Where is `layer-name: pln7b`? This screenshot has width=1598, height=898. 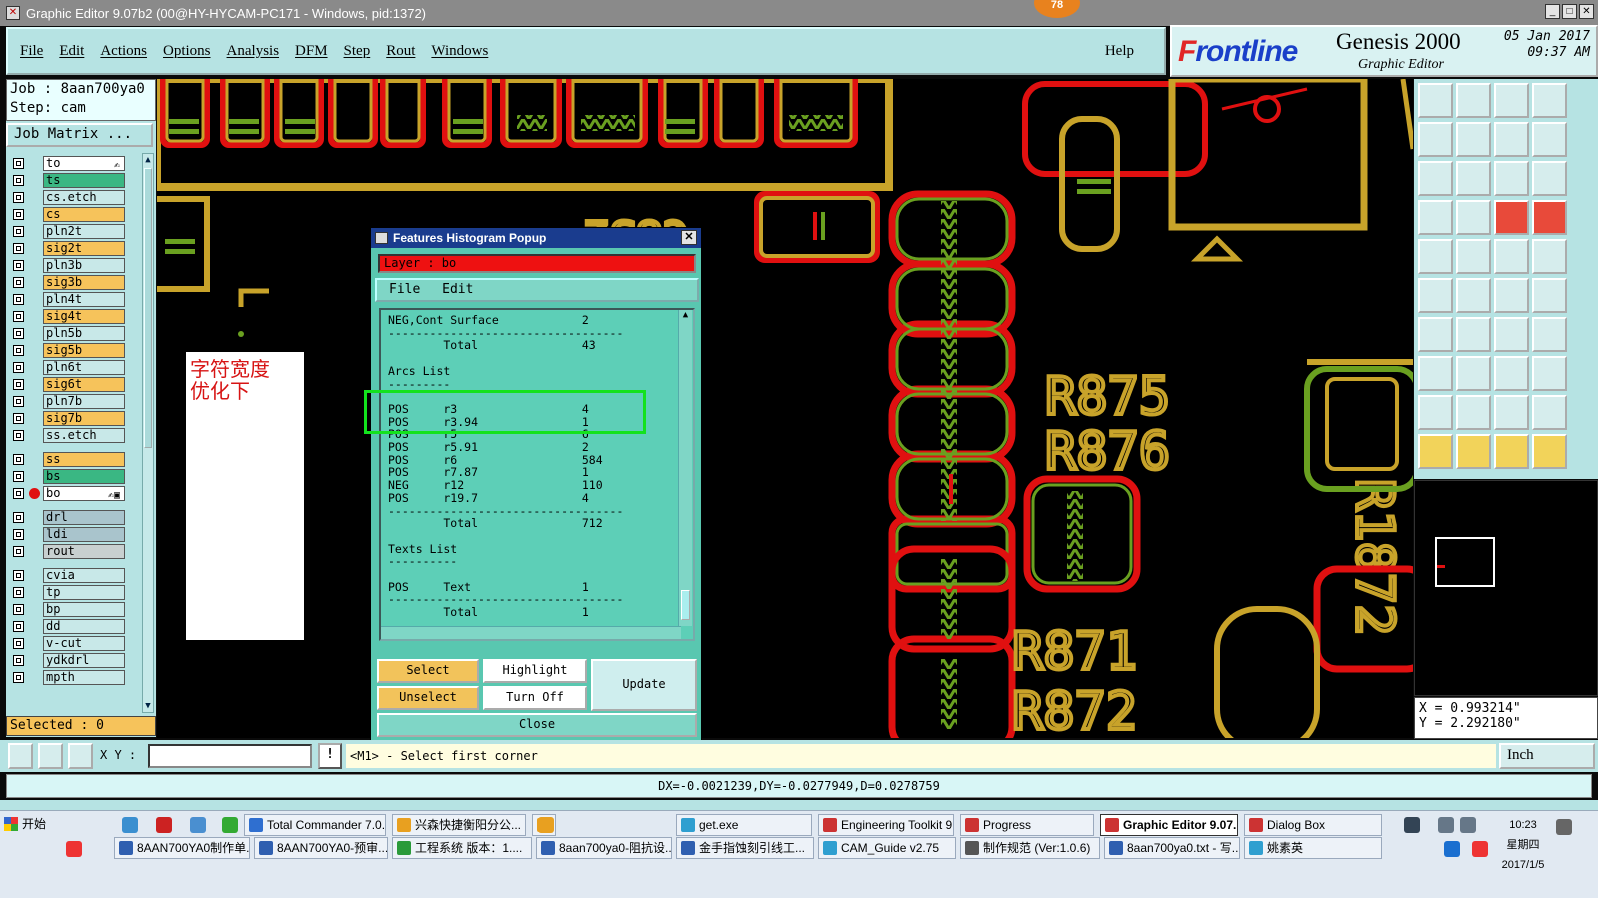
layer-name: pln7b is located at coordinates (84, 401).